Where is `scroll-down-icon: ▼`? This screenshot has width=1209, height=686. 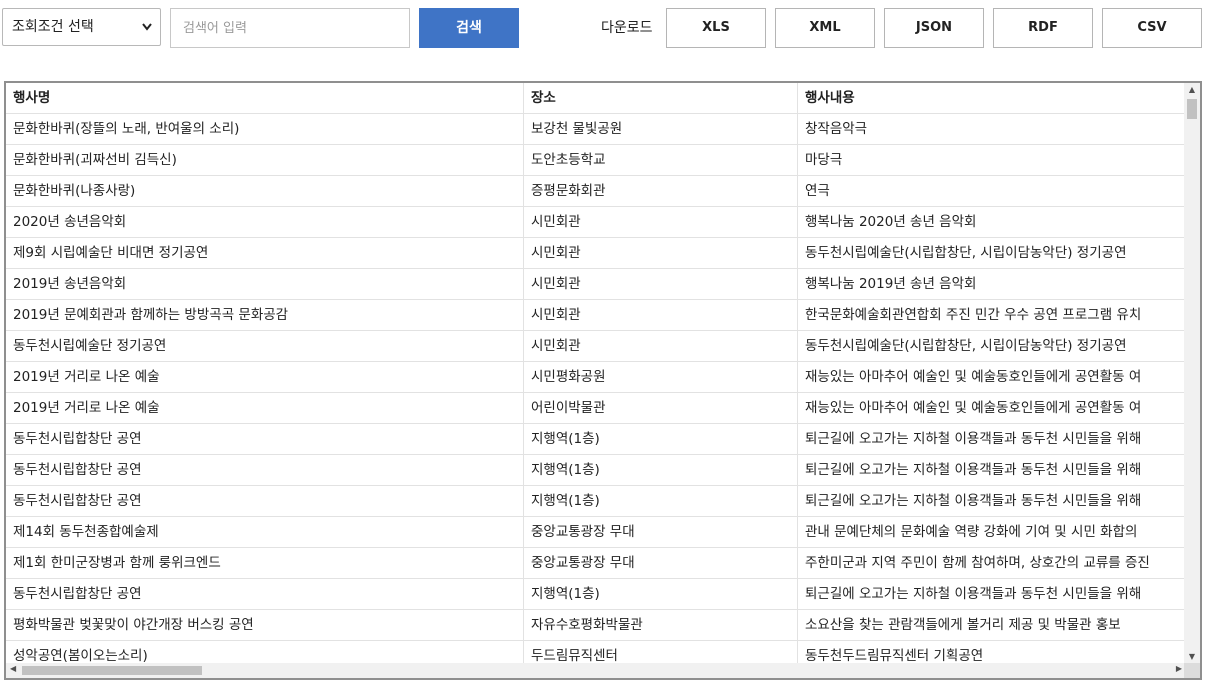
scroll-down-icon: ▼ is located at coordinates (1192, 656).